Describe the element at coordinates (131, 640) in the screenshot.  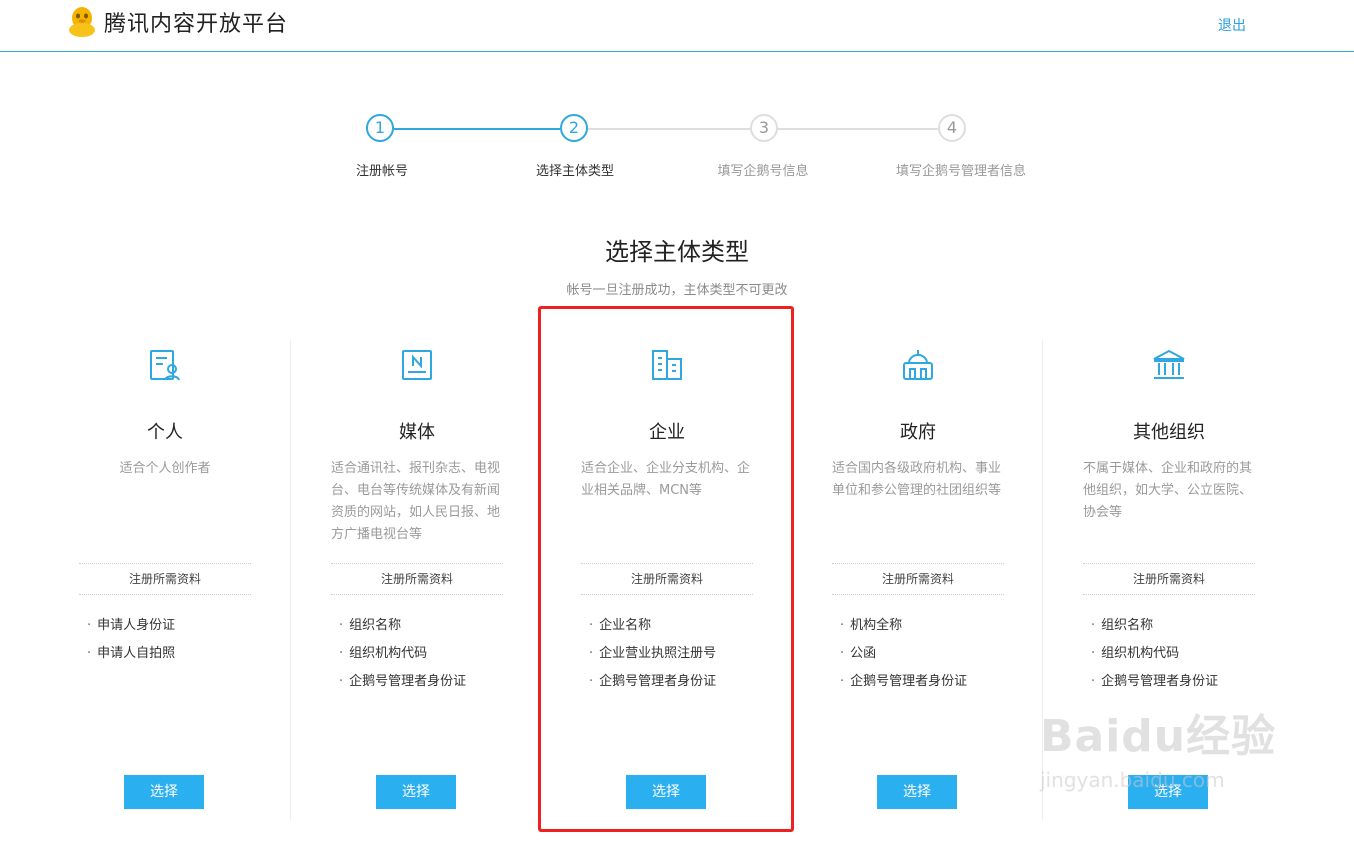
I see `requirements-list: · 申请人身份证 · 申请人自拍照` at that location.